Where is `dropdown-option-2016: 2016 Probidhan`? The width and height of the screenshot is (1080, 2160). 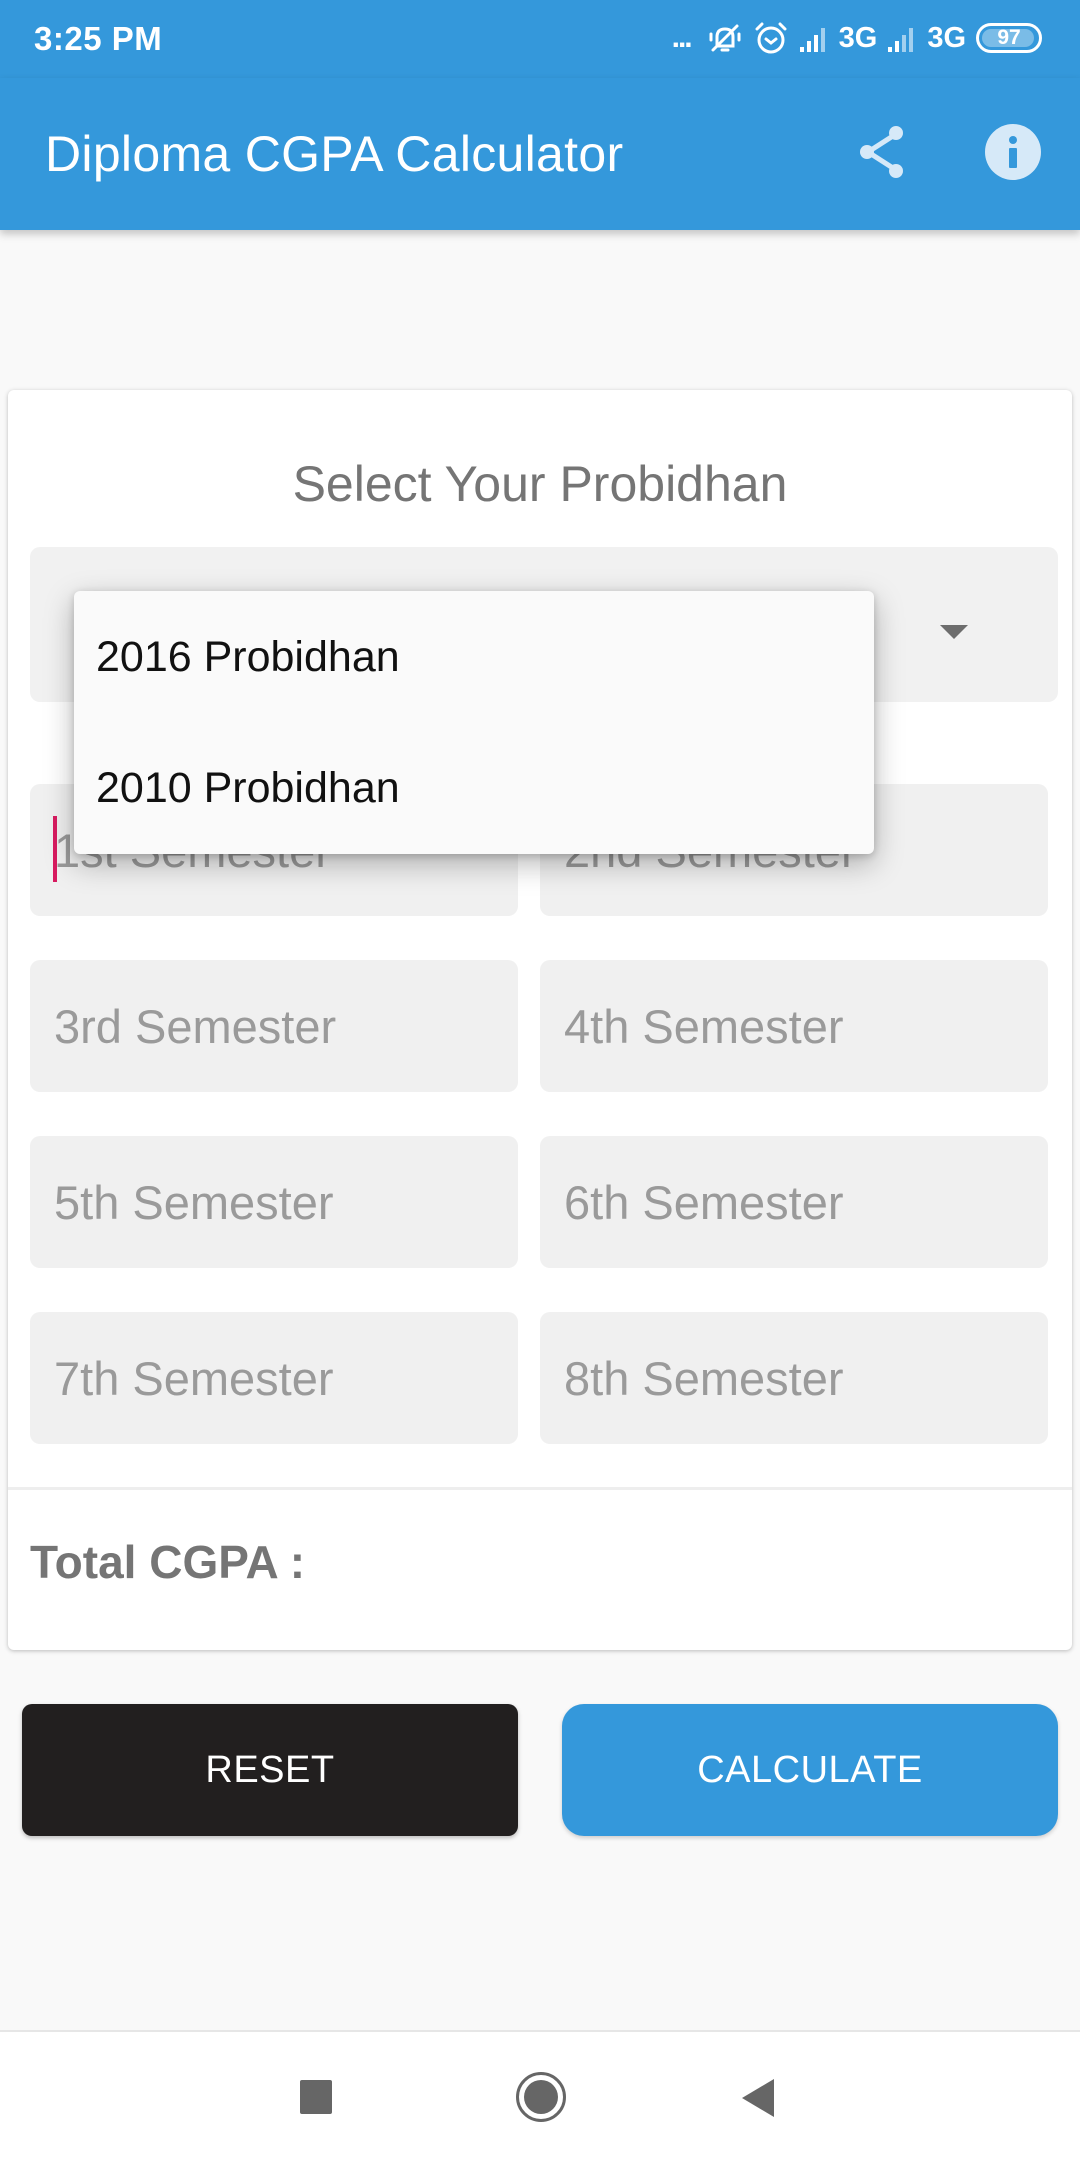
dropdown-option-2016: 2016 Probidhan is located at coordinates (474, 657).